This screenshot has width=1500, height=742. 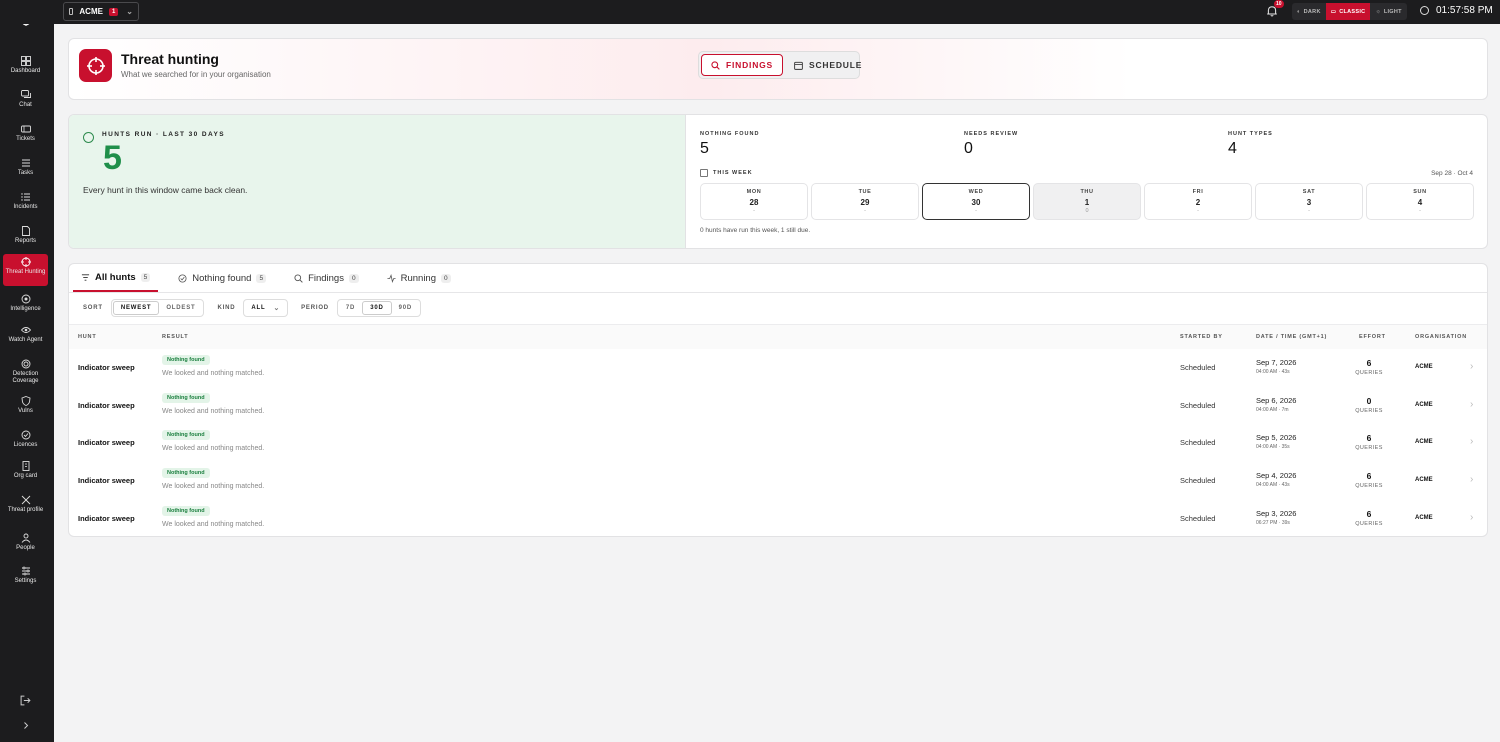 What do you see at coordinates (145, 277) in the screenshot?
I see `tab-count: 5` at bounding box center [145, 277].